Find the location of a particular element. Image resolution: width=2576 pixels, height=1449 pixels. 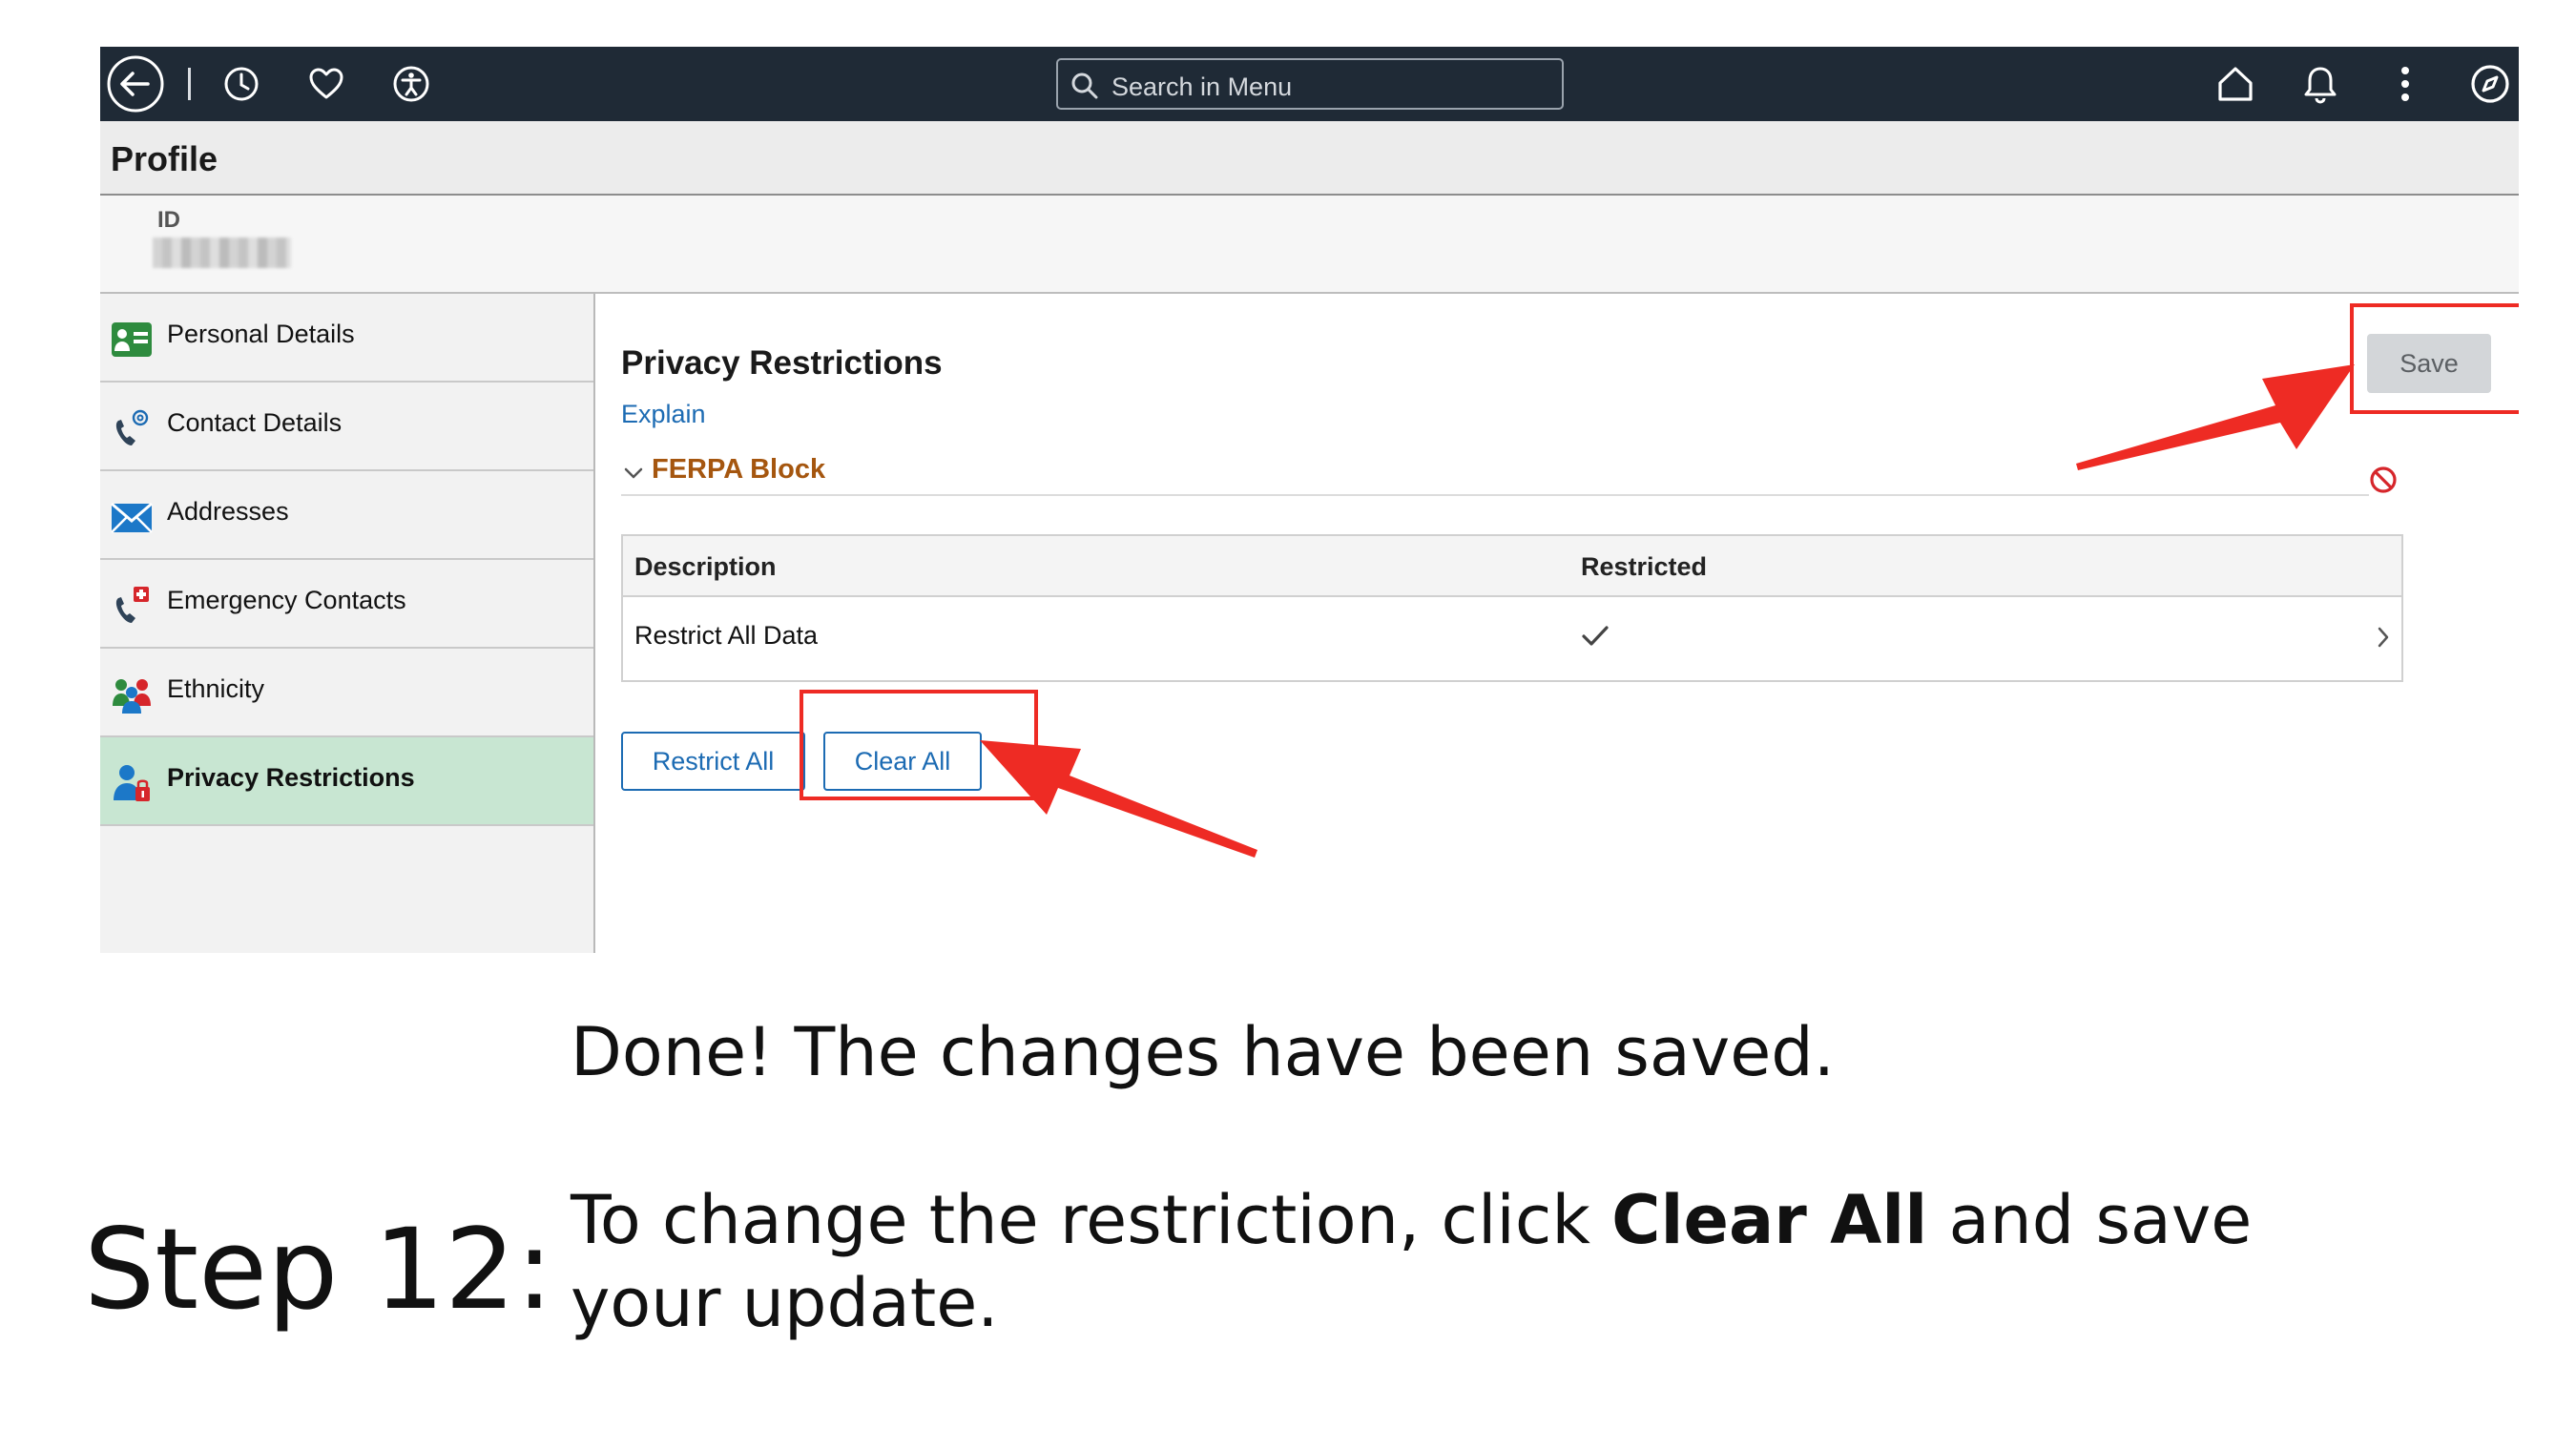

step-text-emphasis: Clear All is located at coordinates (1769, 1220).